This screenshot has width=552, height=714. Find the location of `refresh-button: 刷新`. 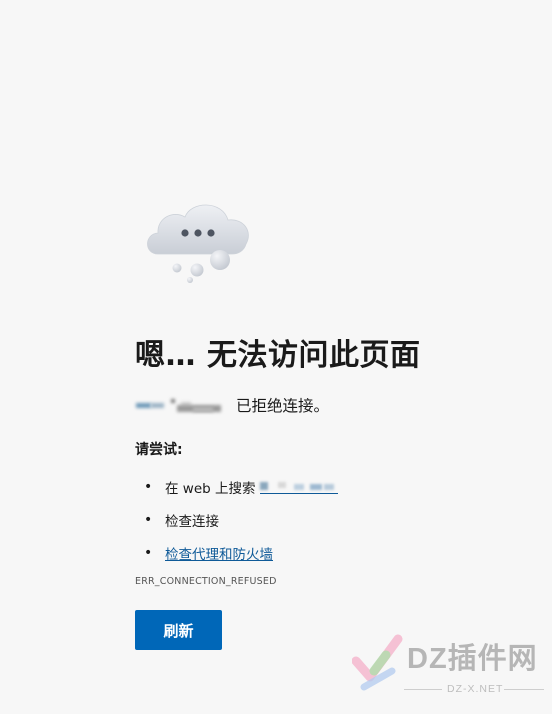

refresh-button: 刷新 is located at coordinates (178, 630).